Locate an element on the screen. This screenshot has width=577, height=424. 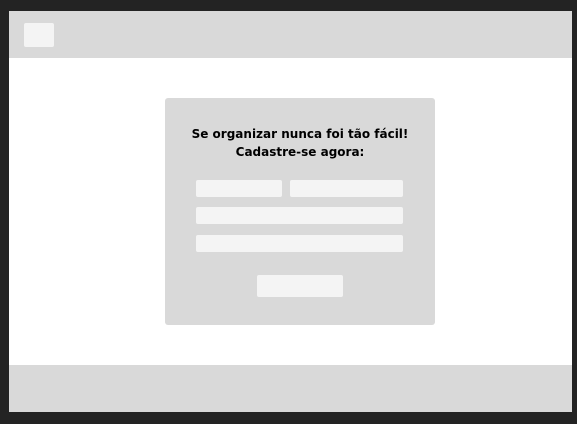
signup-title-line-1: Se organizar nunca foi tão fácil! is located at coordinates (300, 134).